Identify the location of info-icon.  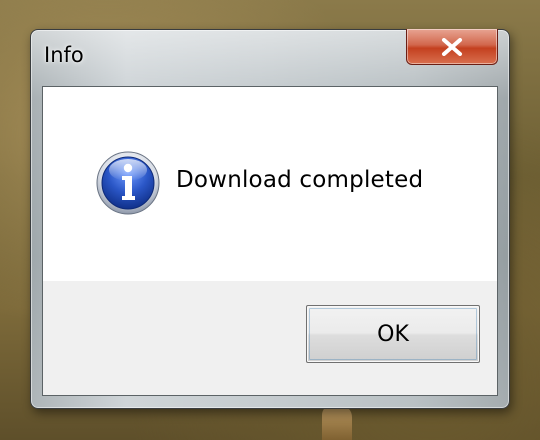
(128, 183).